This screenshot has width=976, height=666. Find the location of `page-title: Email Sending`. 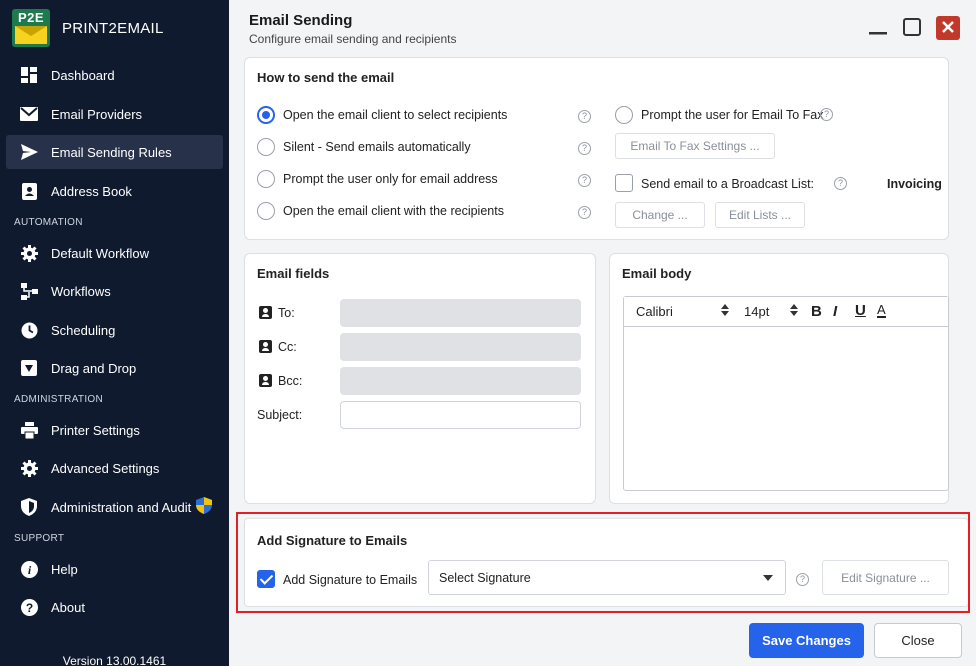

page-title: Email Sending is located at coordinates (301, 20).